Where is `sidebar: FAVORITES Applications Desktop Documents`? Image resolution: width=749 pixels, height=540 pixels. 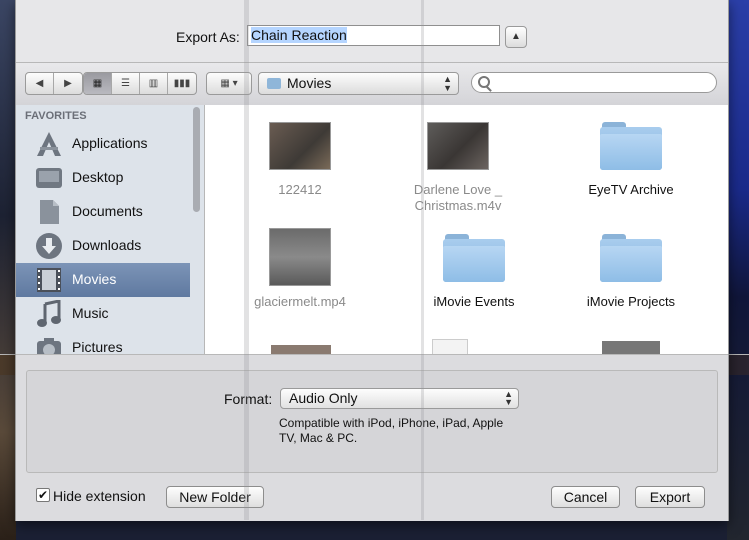
sidebar: FAVORITES Applications Desktop Documents is located at coordinates (110, 229).